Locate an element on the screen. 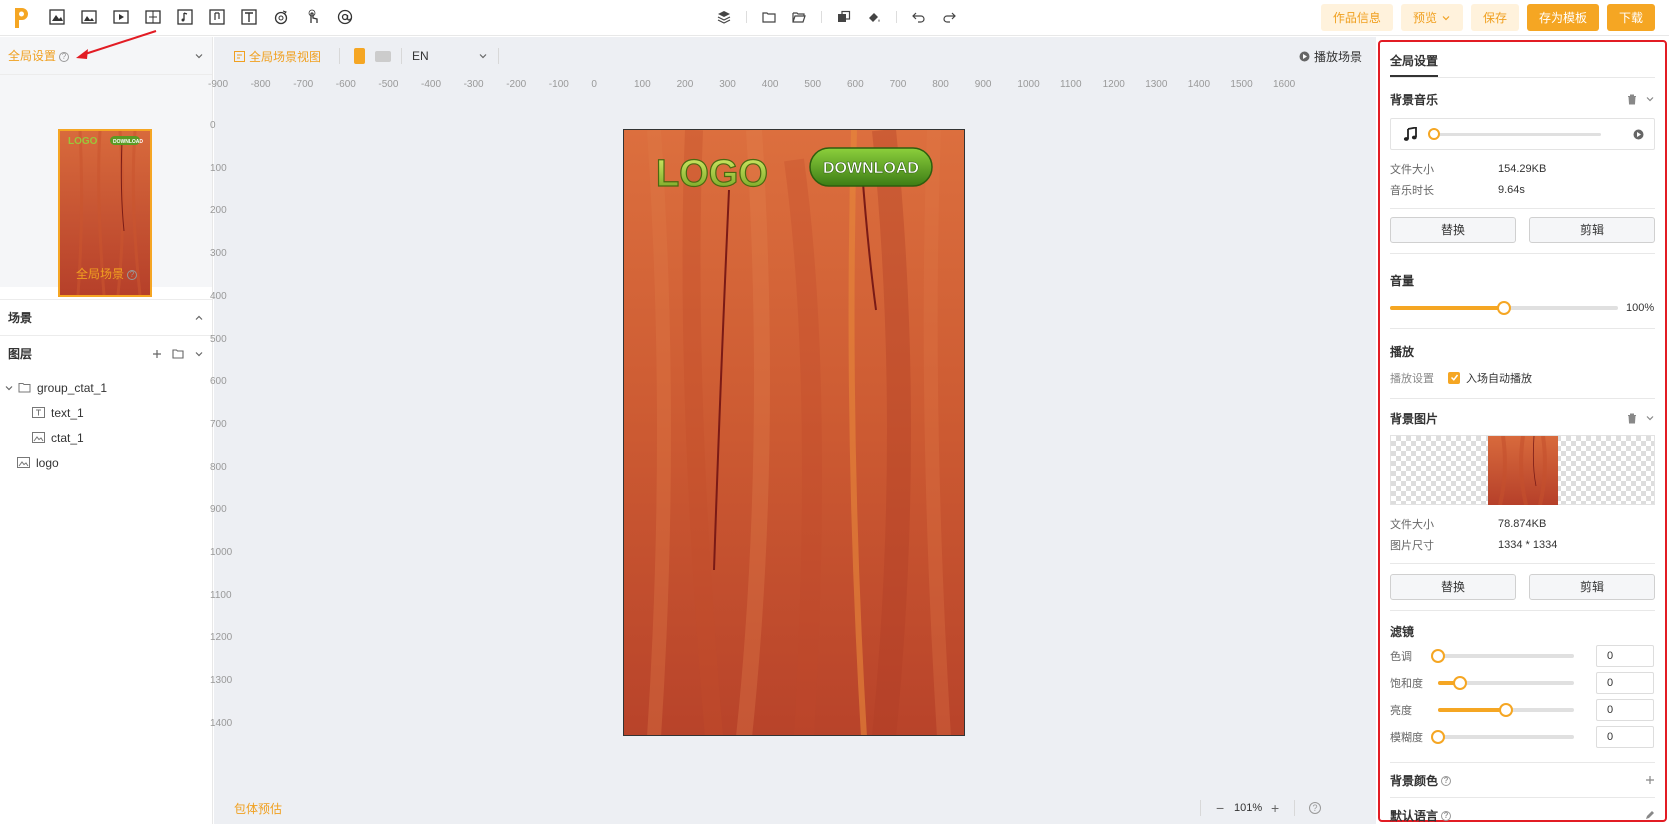 The image size is (1669, 824). replace-image-button: 替换 is located at coordinates (1453, 587).